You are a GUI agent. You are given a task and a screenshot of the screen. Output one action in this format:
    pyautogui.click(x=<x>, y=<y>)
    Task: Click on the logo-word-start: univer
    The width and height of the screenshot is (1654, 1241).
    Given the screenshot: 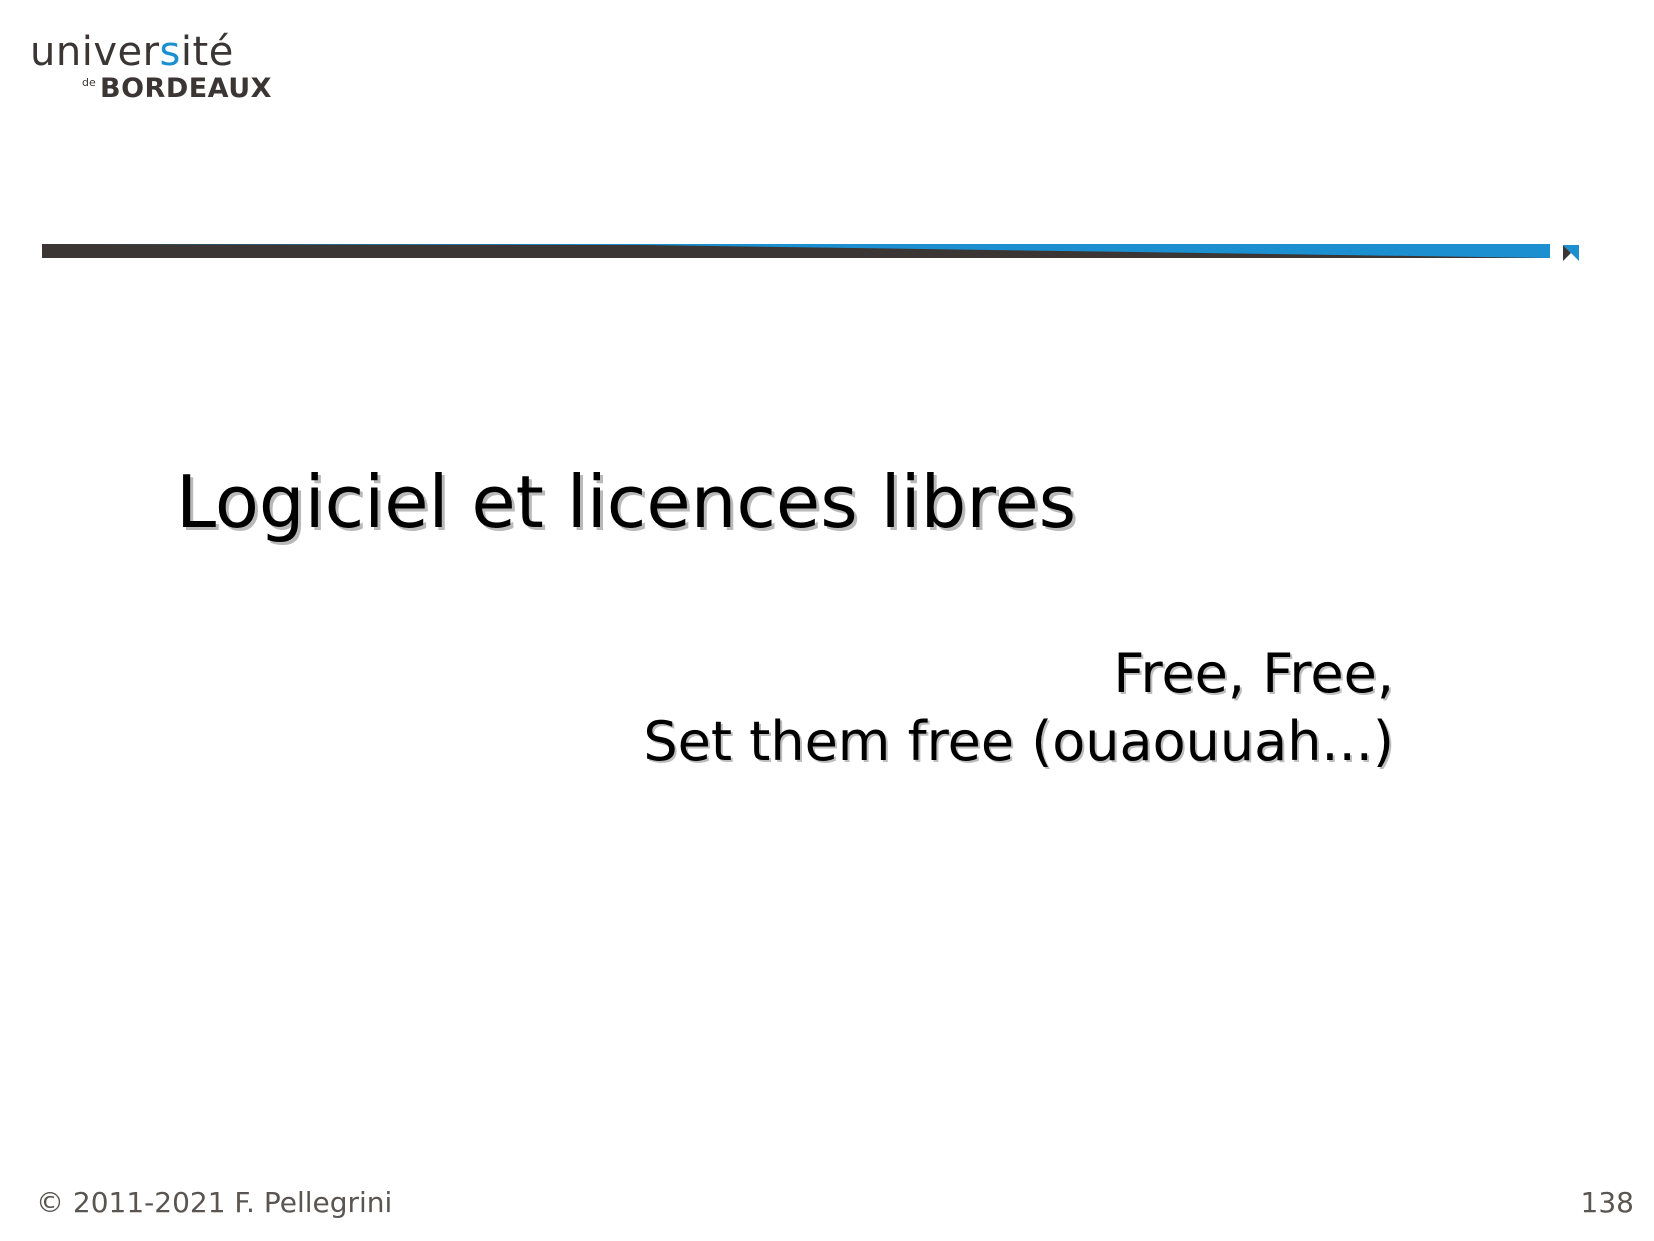 What is the action you would take?
    pyautogui.click(x=95, y=52)
    